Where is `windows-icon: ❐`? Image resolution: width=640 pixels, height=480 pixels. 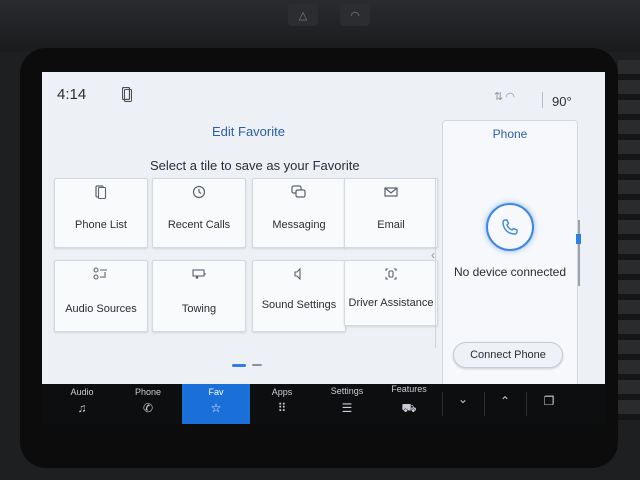
windows-icon: ❐ is located at coordinates (549, 401).